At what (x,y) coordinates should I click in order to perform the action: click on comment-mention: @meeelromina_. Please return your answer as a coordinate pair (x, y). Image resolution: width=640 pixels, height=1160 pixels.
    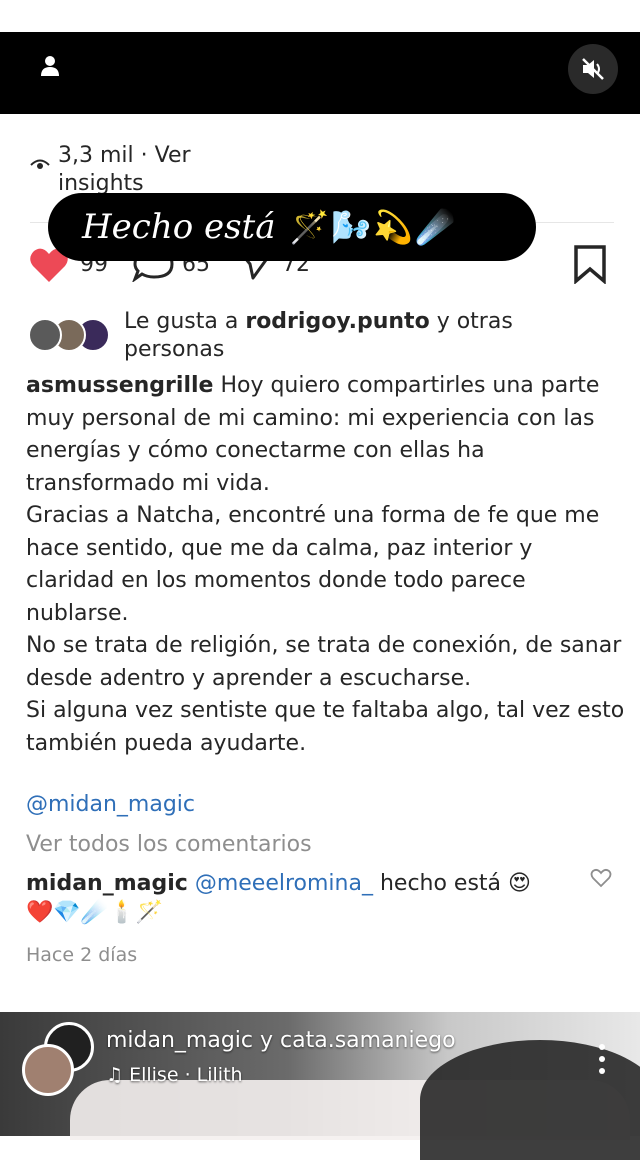
    Looking at the image, I should click on (284, 883).